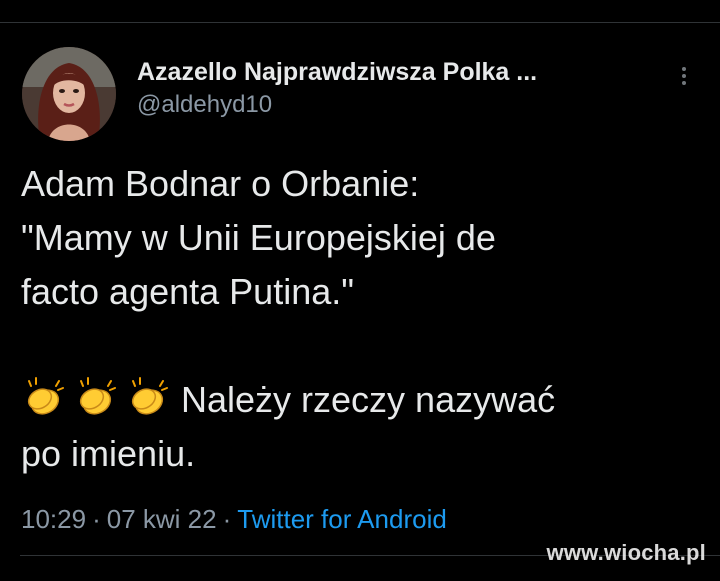 This screenshot has width=720, height=581. What do you see at coordinates (626, 552) in the screenshot?
I see `site-watermark: www.wiocha.pl` at bounding box center [626, 552].